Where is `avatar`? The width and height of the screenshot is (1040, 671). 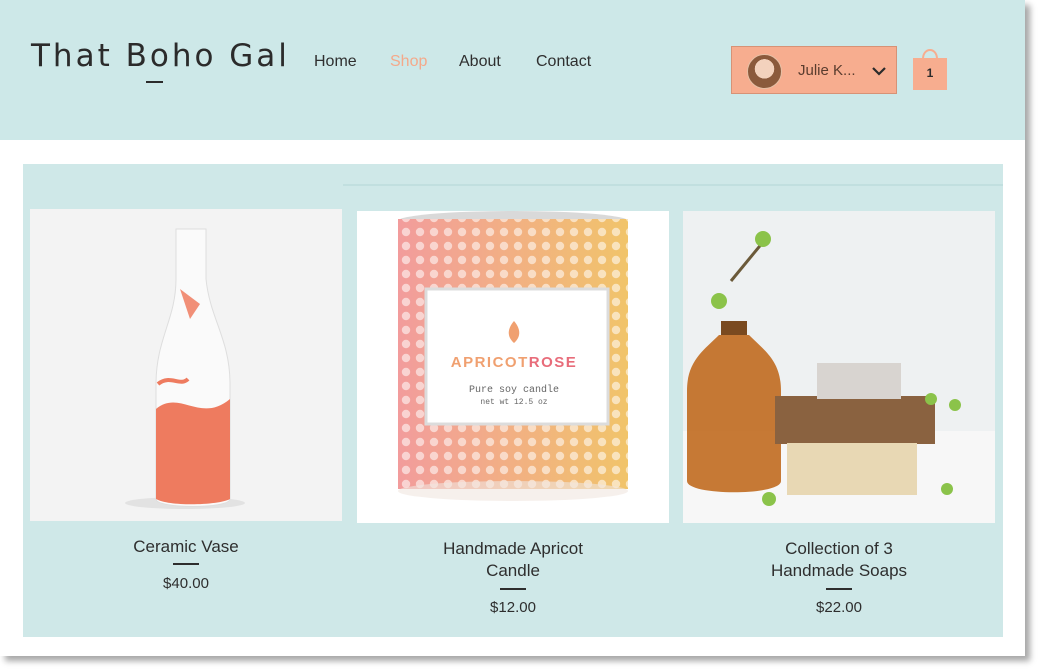 avatar is located at coordinates (764, 71).